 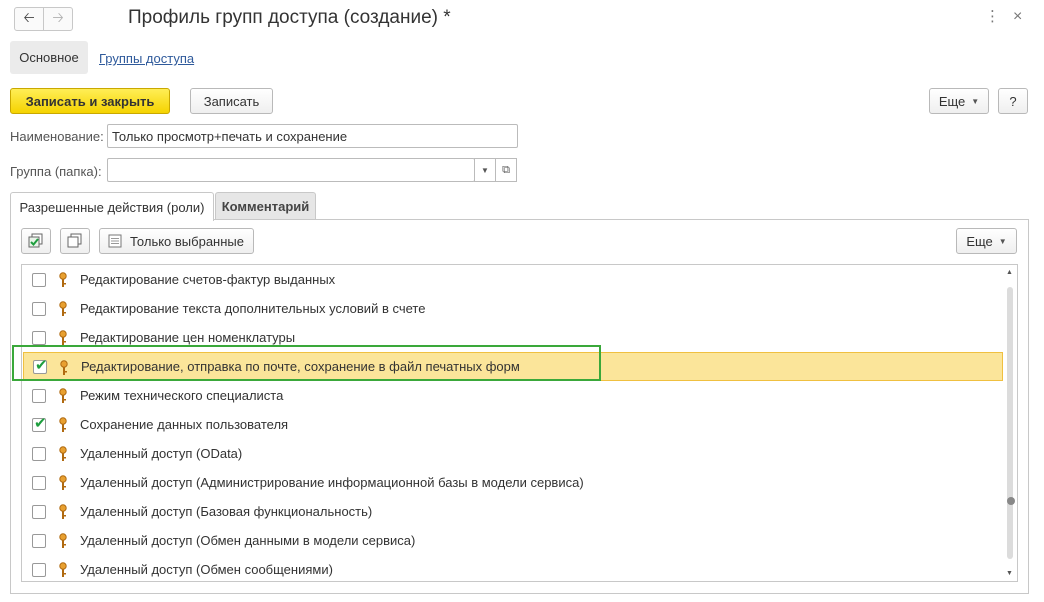 I want to click on section-main: Основное, so click(x=49, y=57).